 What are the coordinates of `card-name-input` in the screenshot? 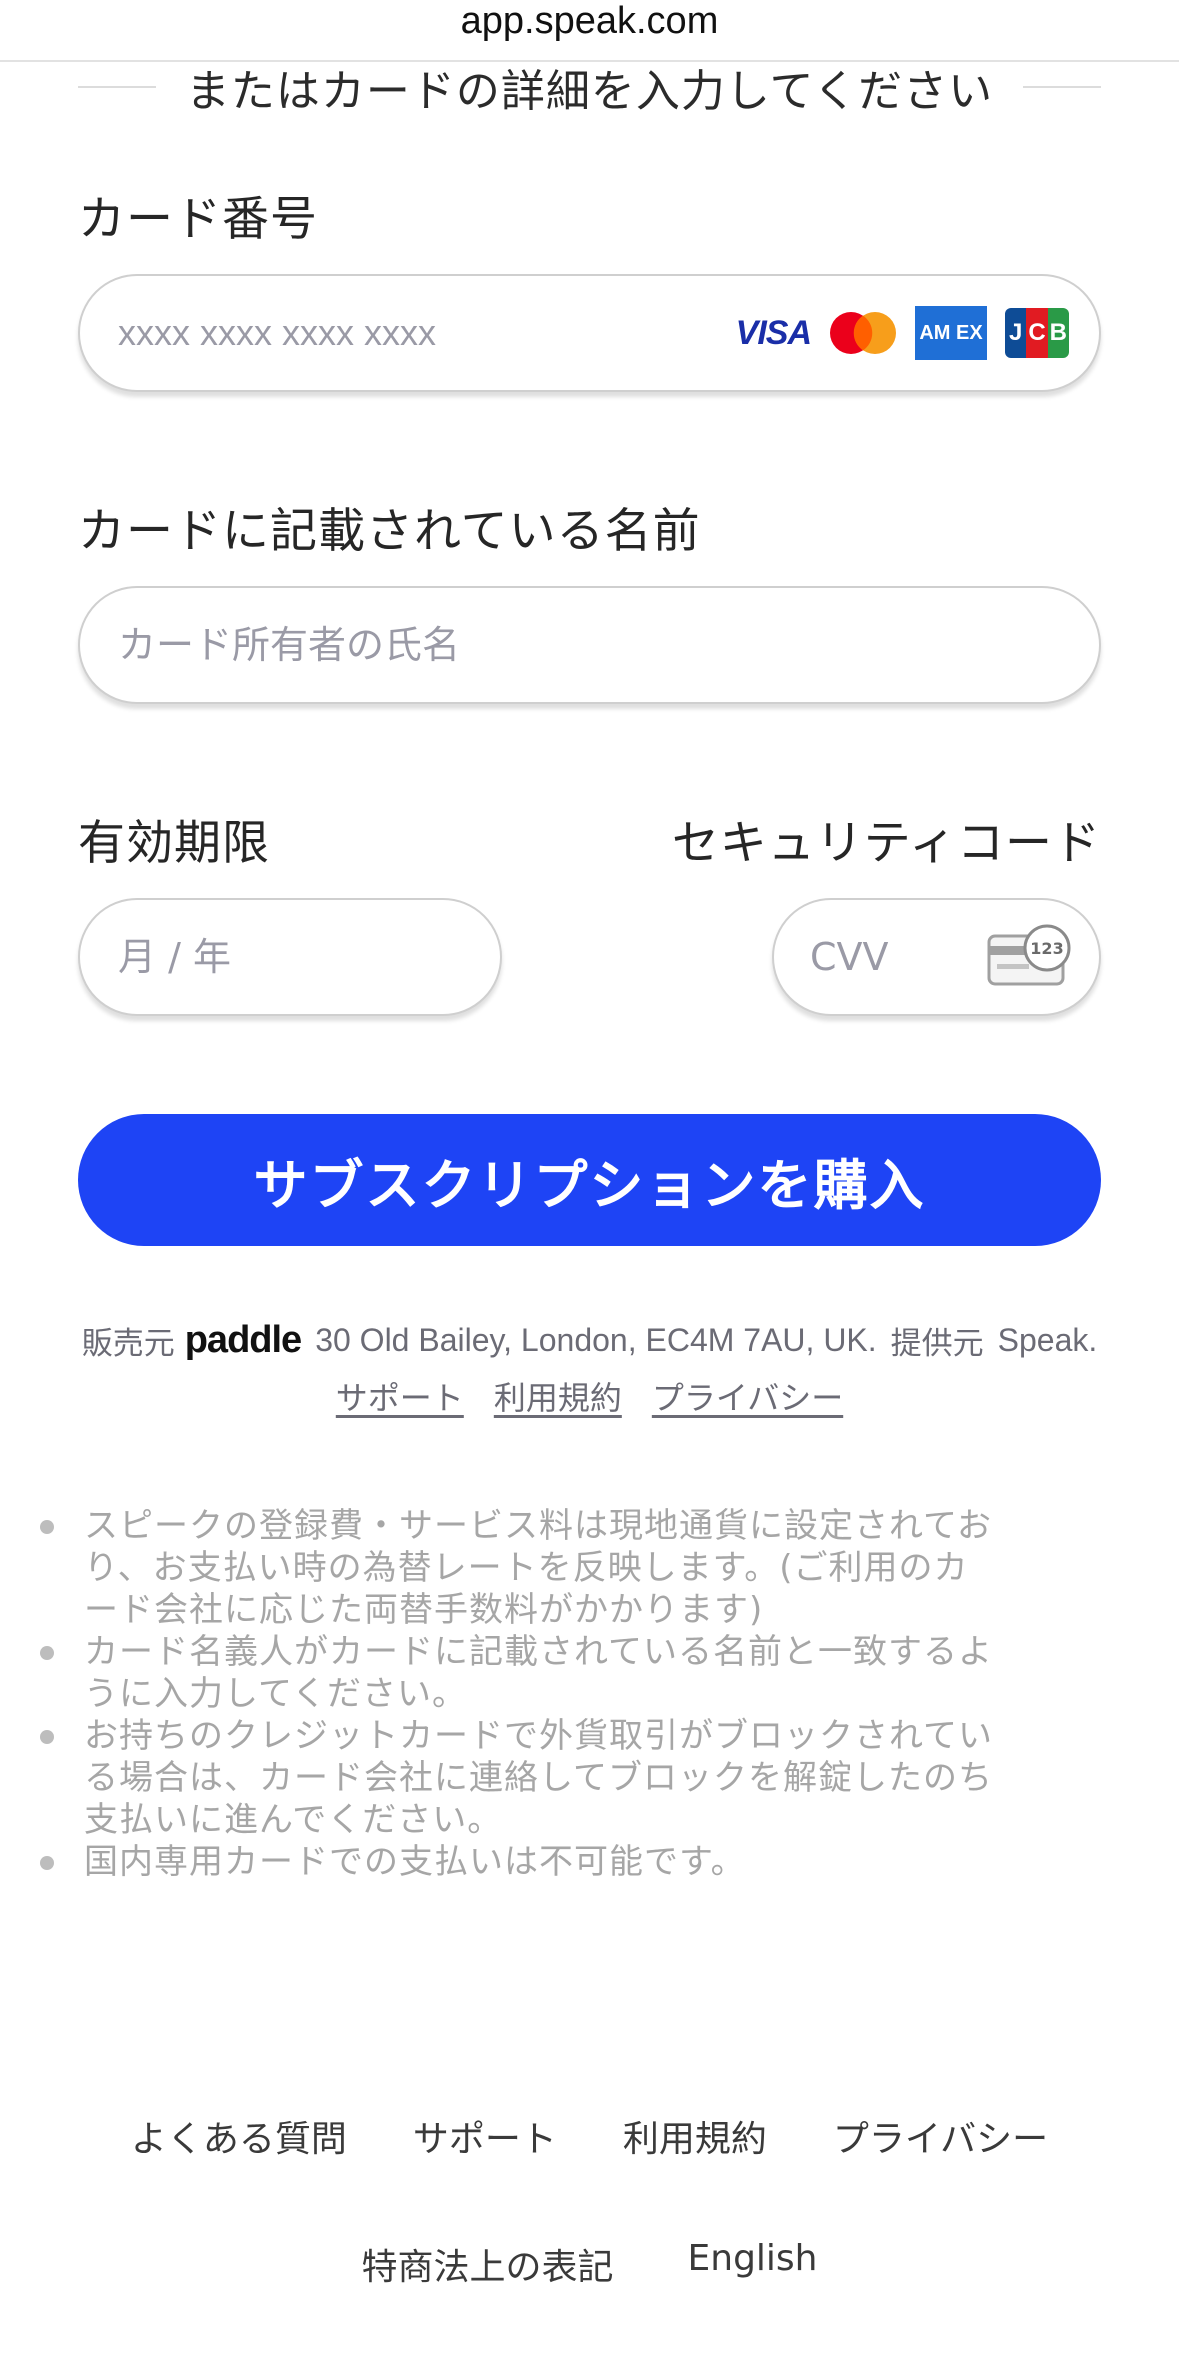 It's located at (589, 645).